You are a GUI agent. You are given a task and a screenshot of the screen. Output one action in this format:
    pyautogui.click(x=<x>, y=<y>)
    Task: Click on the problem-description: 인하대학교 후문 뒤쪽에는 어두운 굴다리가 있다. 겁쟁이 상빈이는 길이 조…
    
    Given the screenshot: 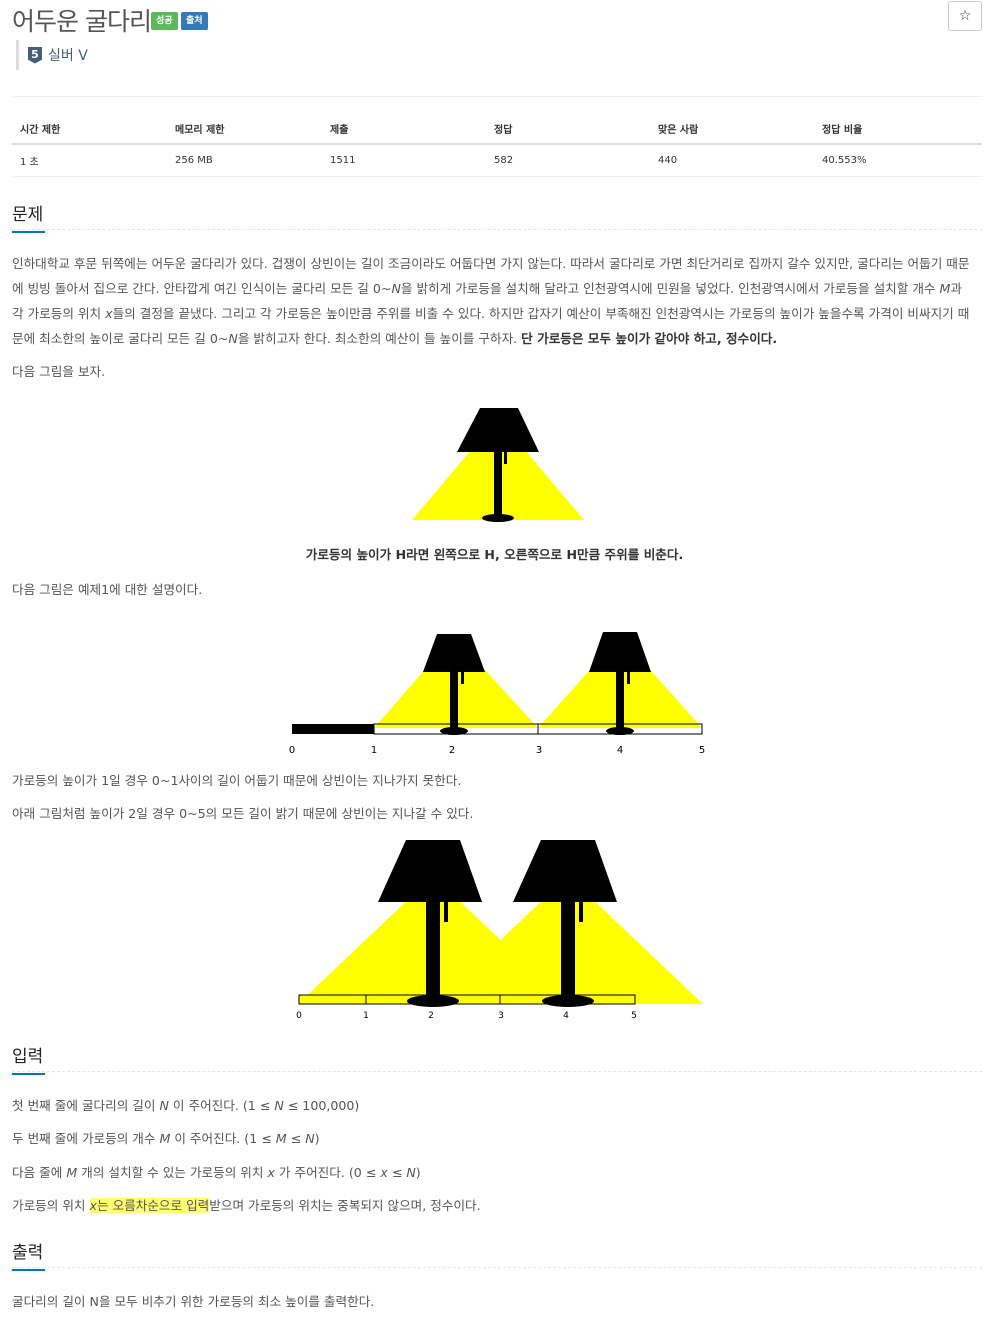 What is the action you would take?
    pyautogui.click(x=494, y=301)
    